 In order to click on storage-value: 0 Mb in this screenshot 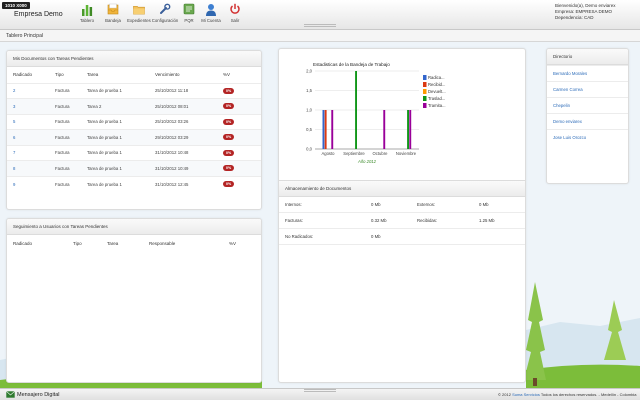, I will do `click(376, 204)`.